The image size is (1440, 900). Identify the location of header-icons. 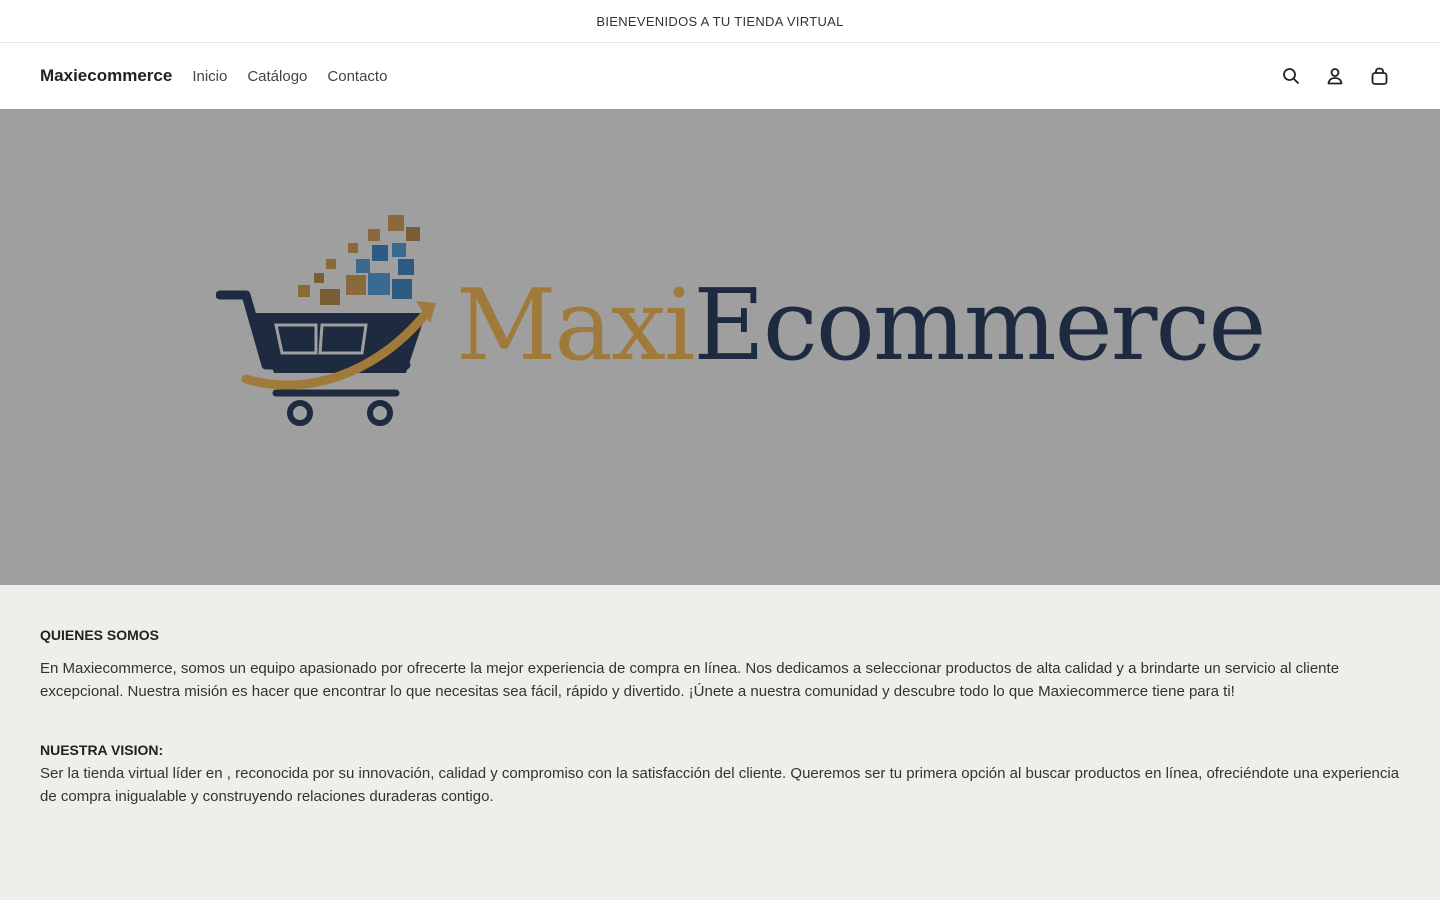
(1335, 76).